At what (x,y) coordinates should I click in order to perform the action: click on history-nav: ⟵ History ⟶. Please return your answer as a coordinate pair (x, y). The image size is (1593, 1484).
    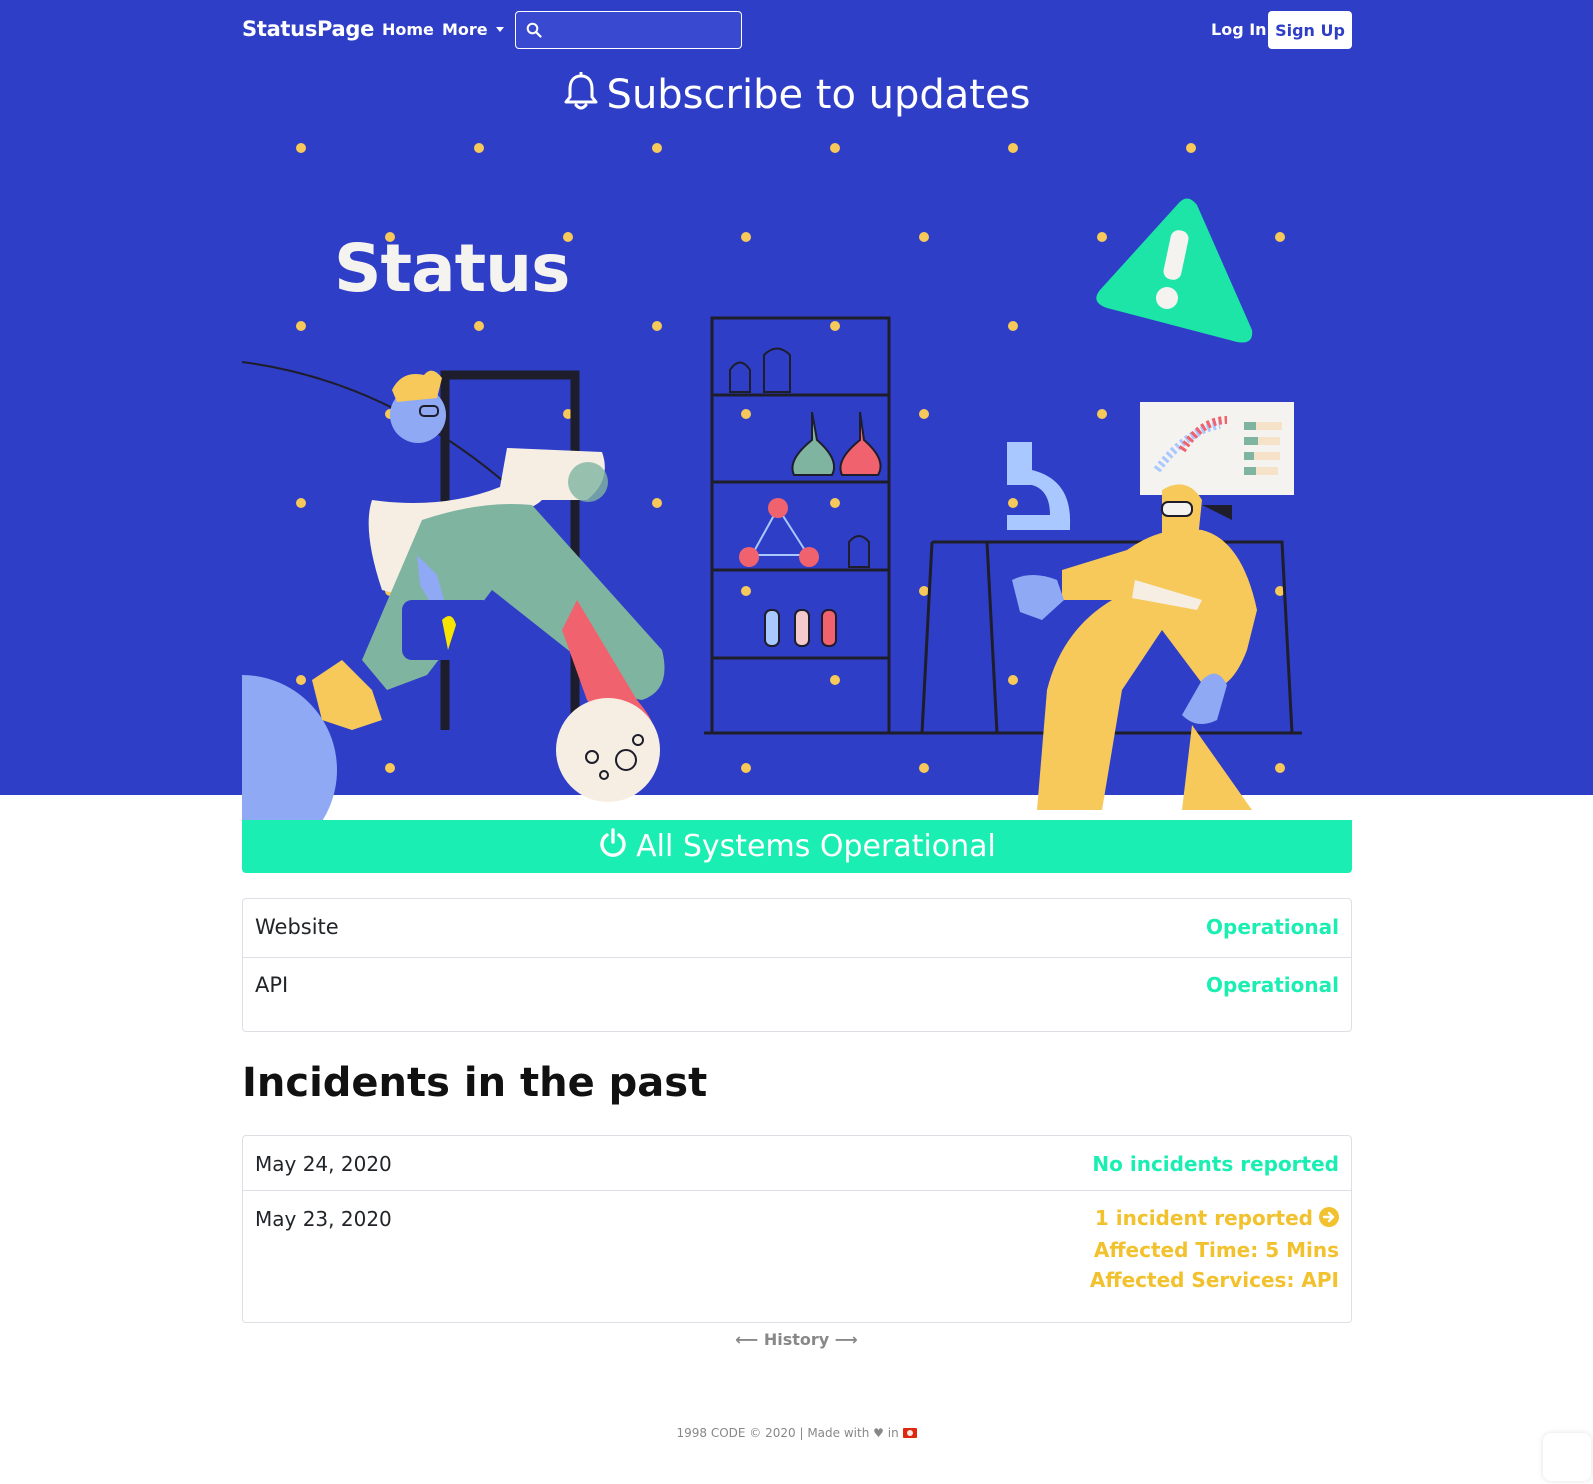
    Looking at the image, I should click on (796, 1339).